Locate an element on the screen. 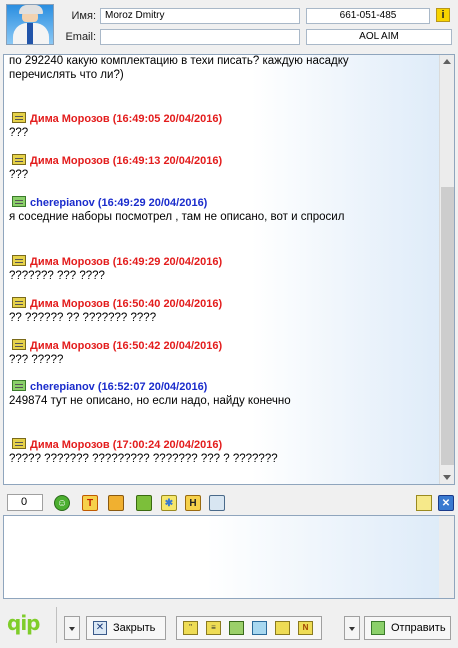 This screenshot has height=648, width=458. color-fill-icon is located at coordinates (116, 503).